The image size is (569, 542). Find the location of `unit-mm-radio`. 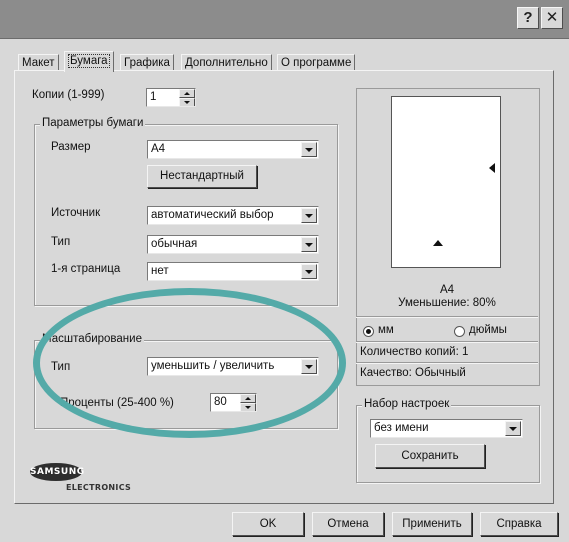

unit-mm-radio is located at coordinates (368, 331).